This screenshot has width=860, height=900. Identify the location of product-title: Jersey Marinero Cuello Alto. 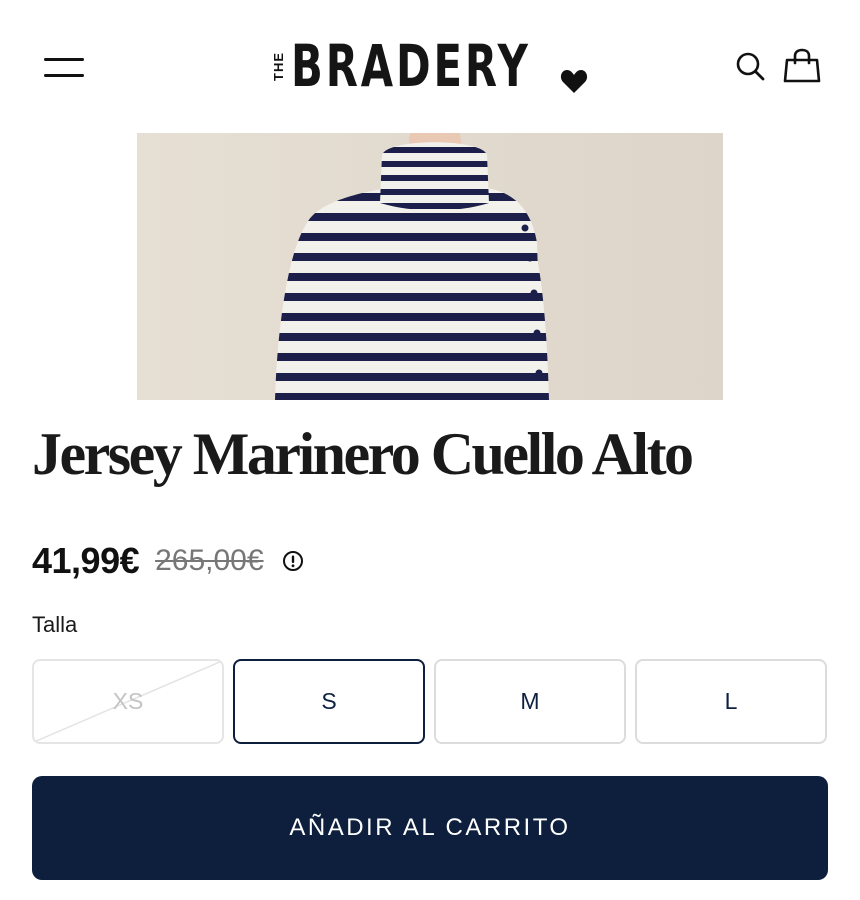
(363, 454).